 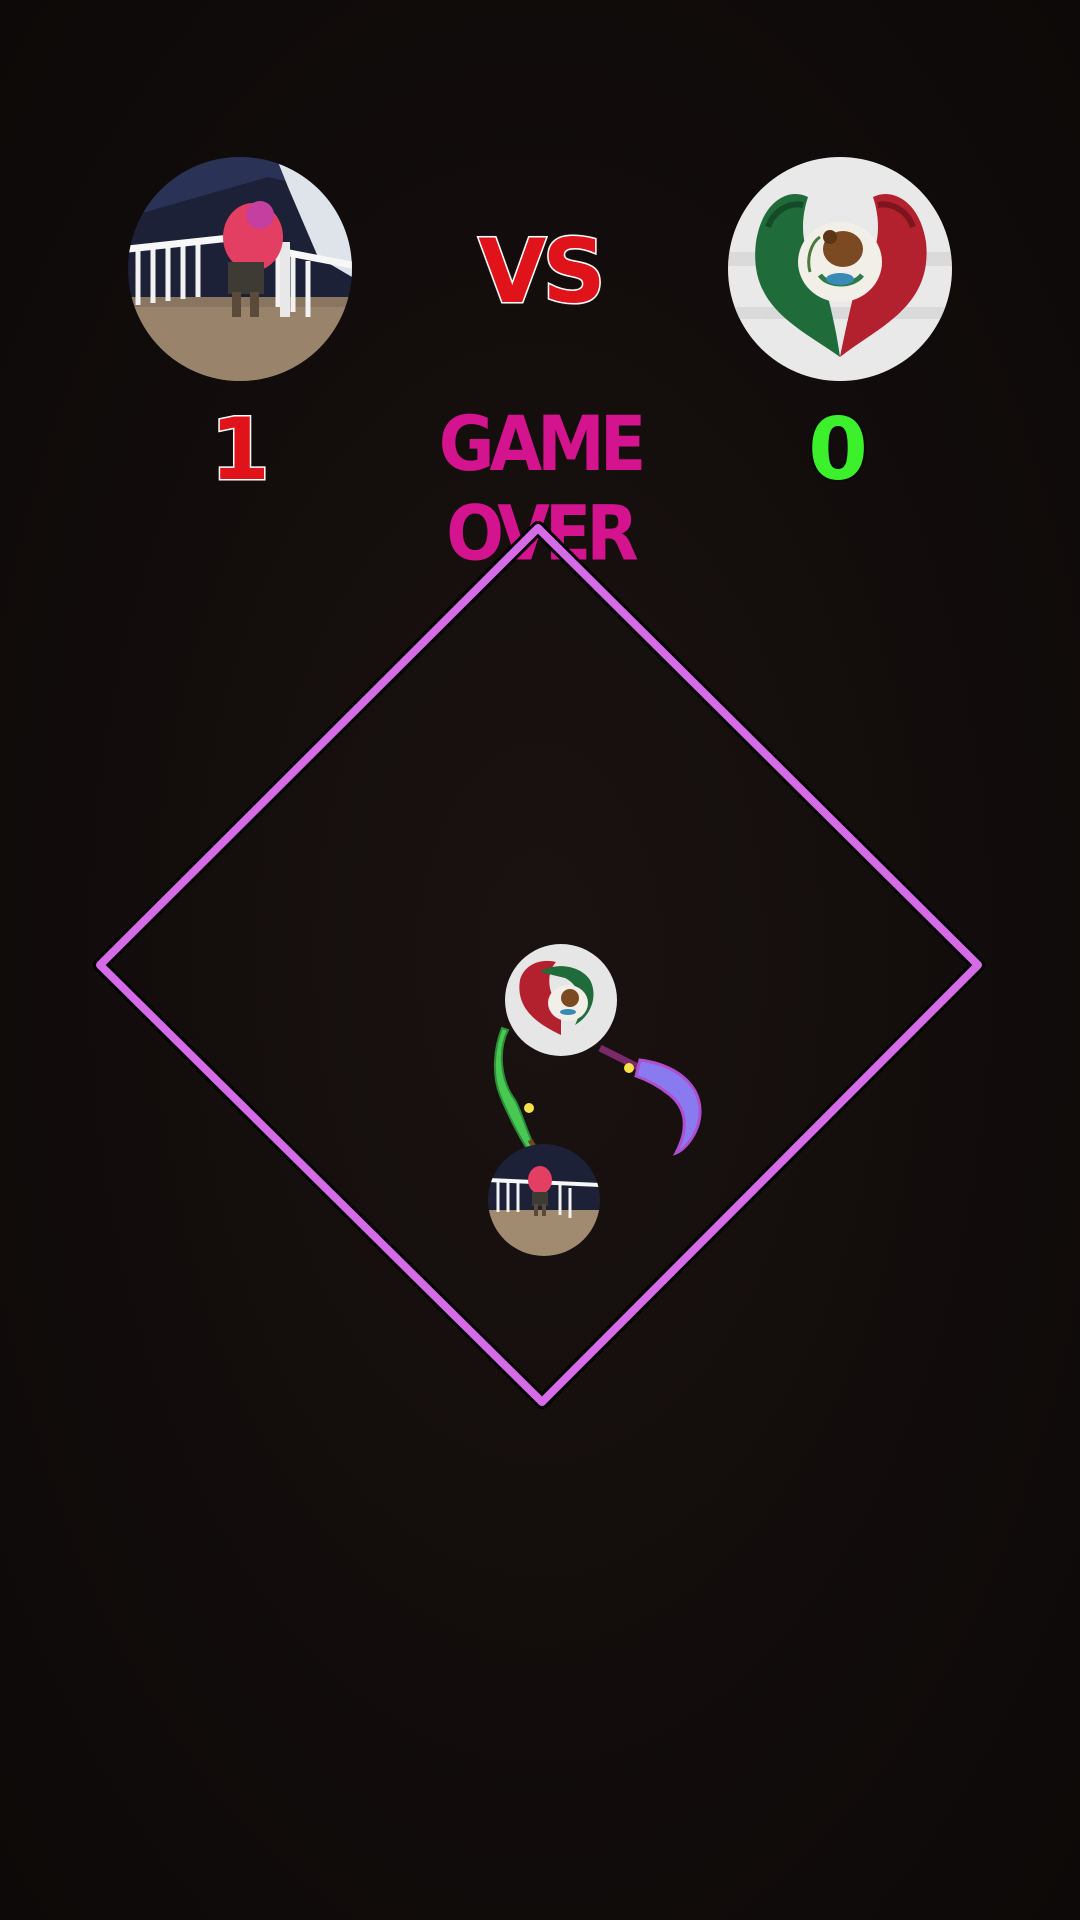 What do you see at coordinates (650, 1100) in the screenshot?
I see `scythe-weapon` at bounding box center [650, 1100].